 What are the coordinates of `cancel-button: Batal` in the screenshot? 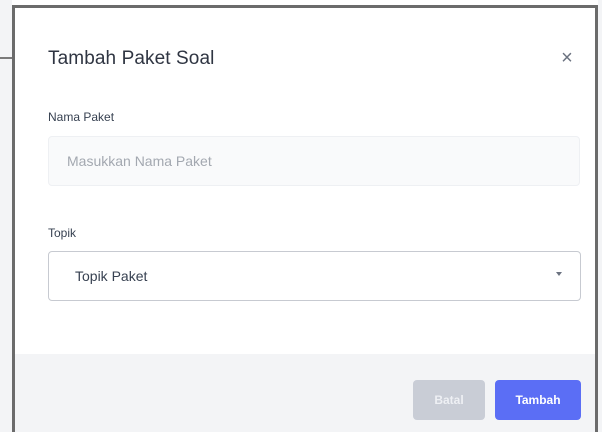 It's located at (449, 400).